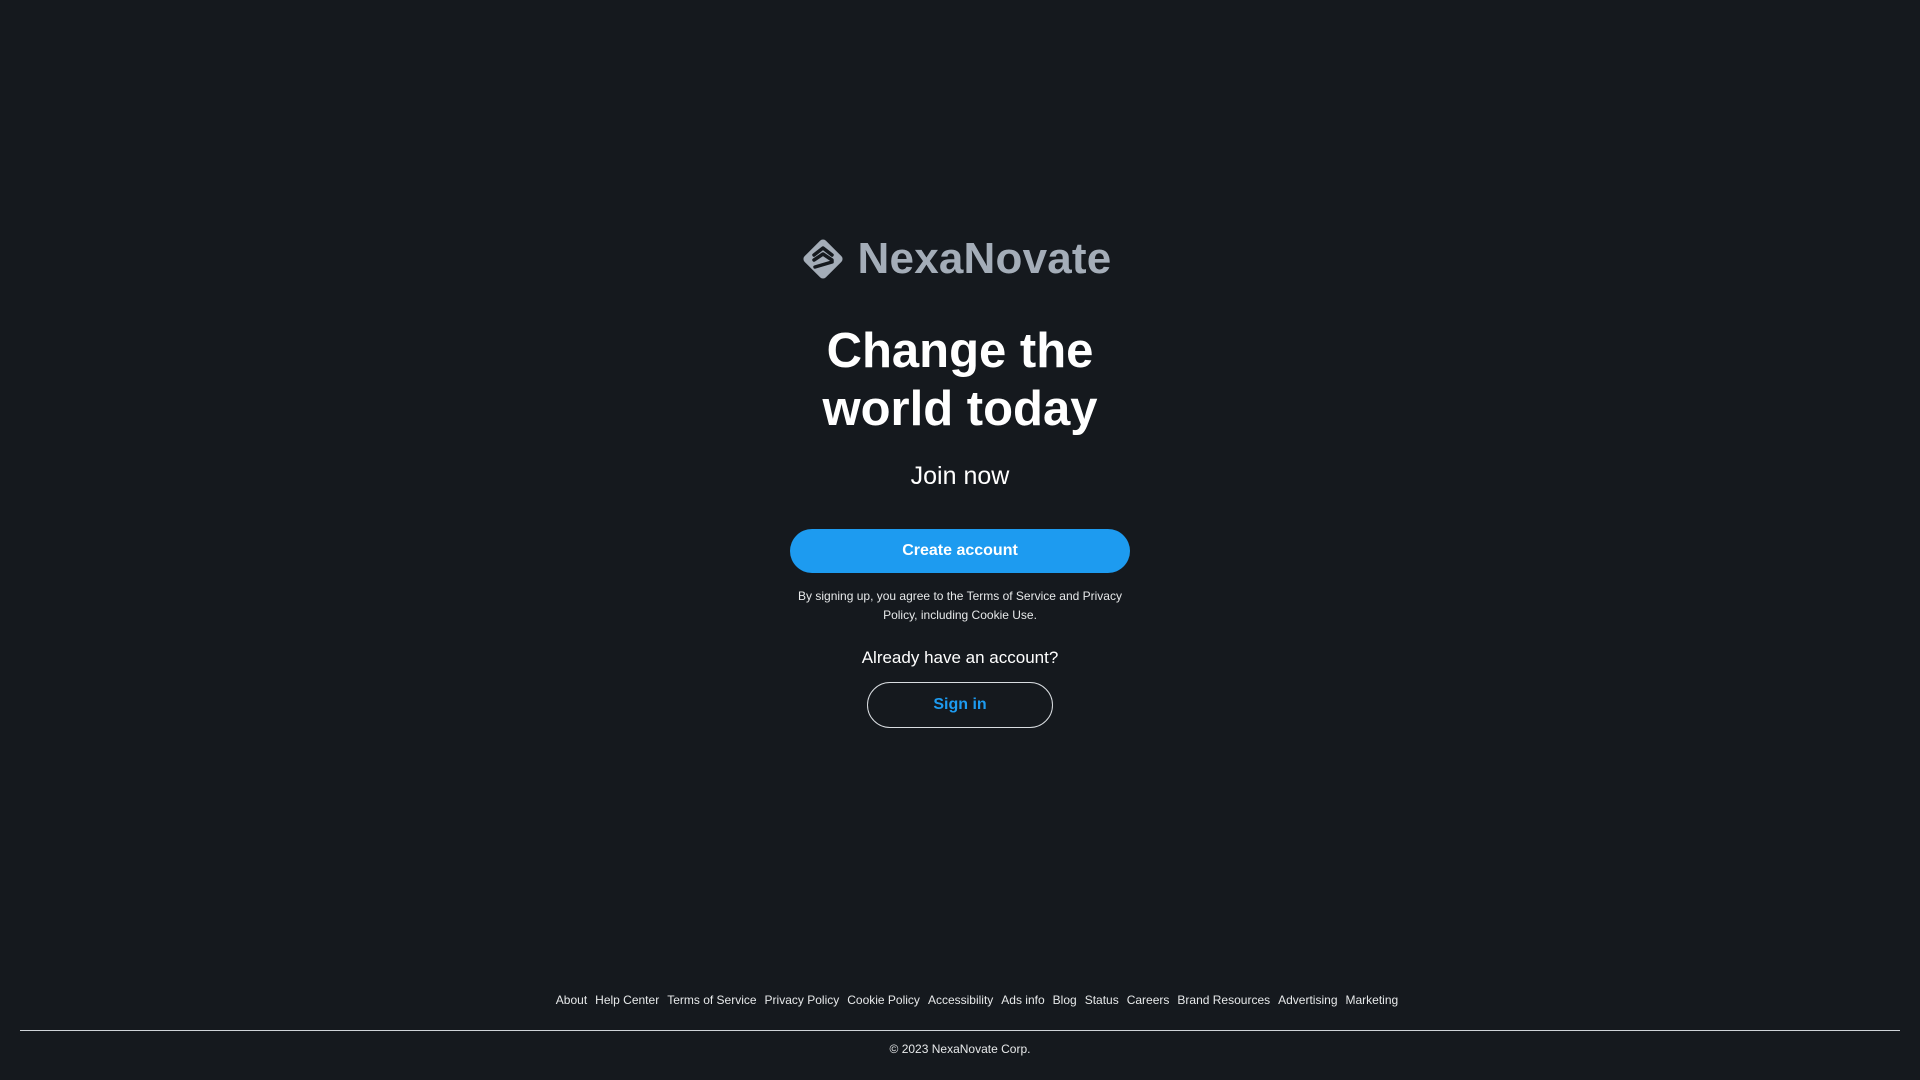  Describe the element at coordinates (960, 1049) in the screenshot. I see `copyright-notice: © 2023 NexaNovate Corp.` at that location.